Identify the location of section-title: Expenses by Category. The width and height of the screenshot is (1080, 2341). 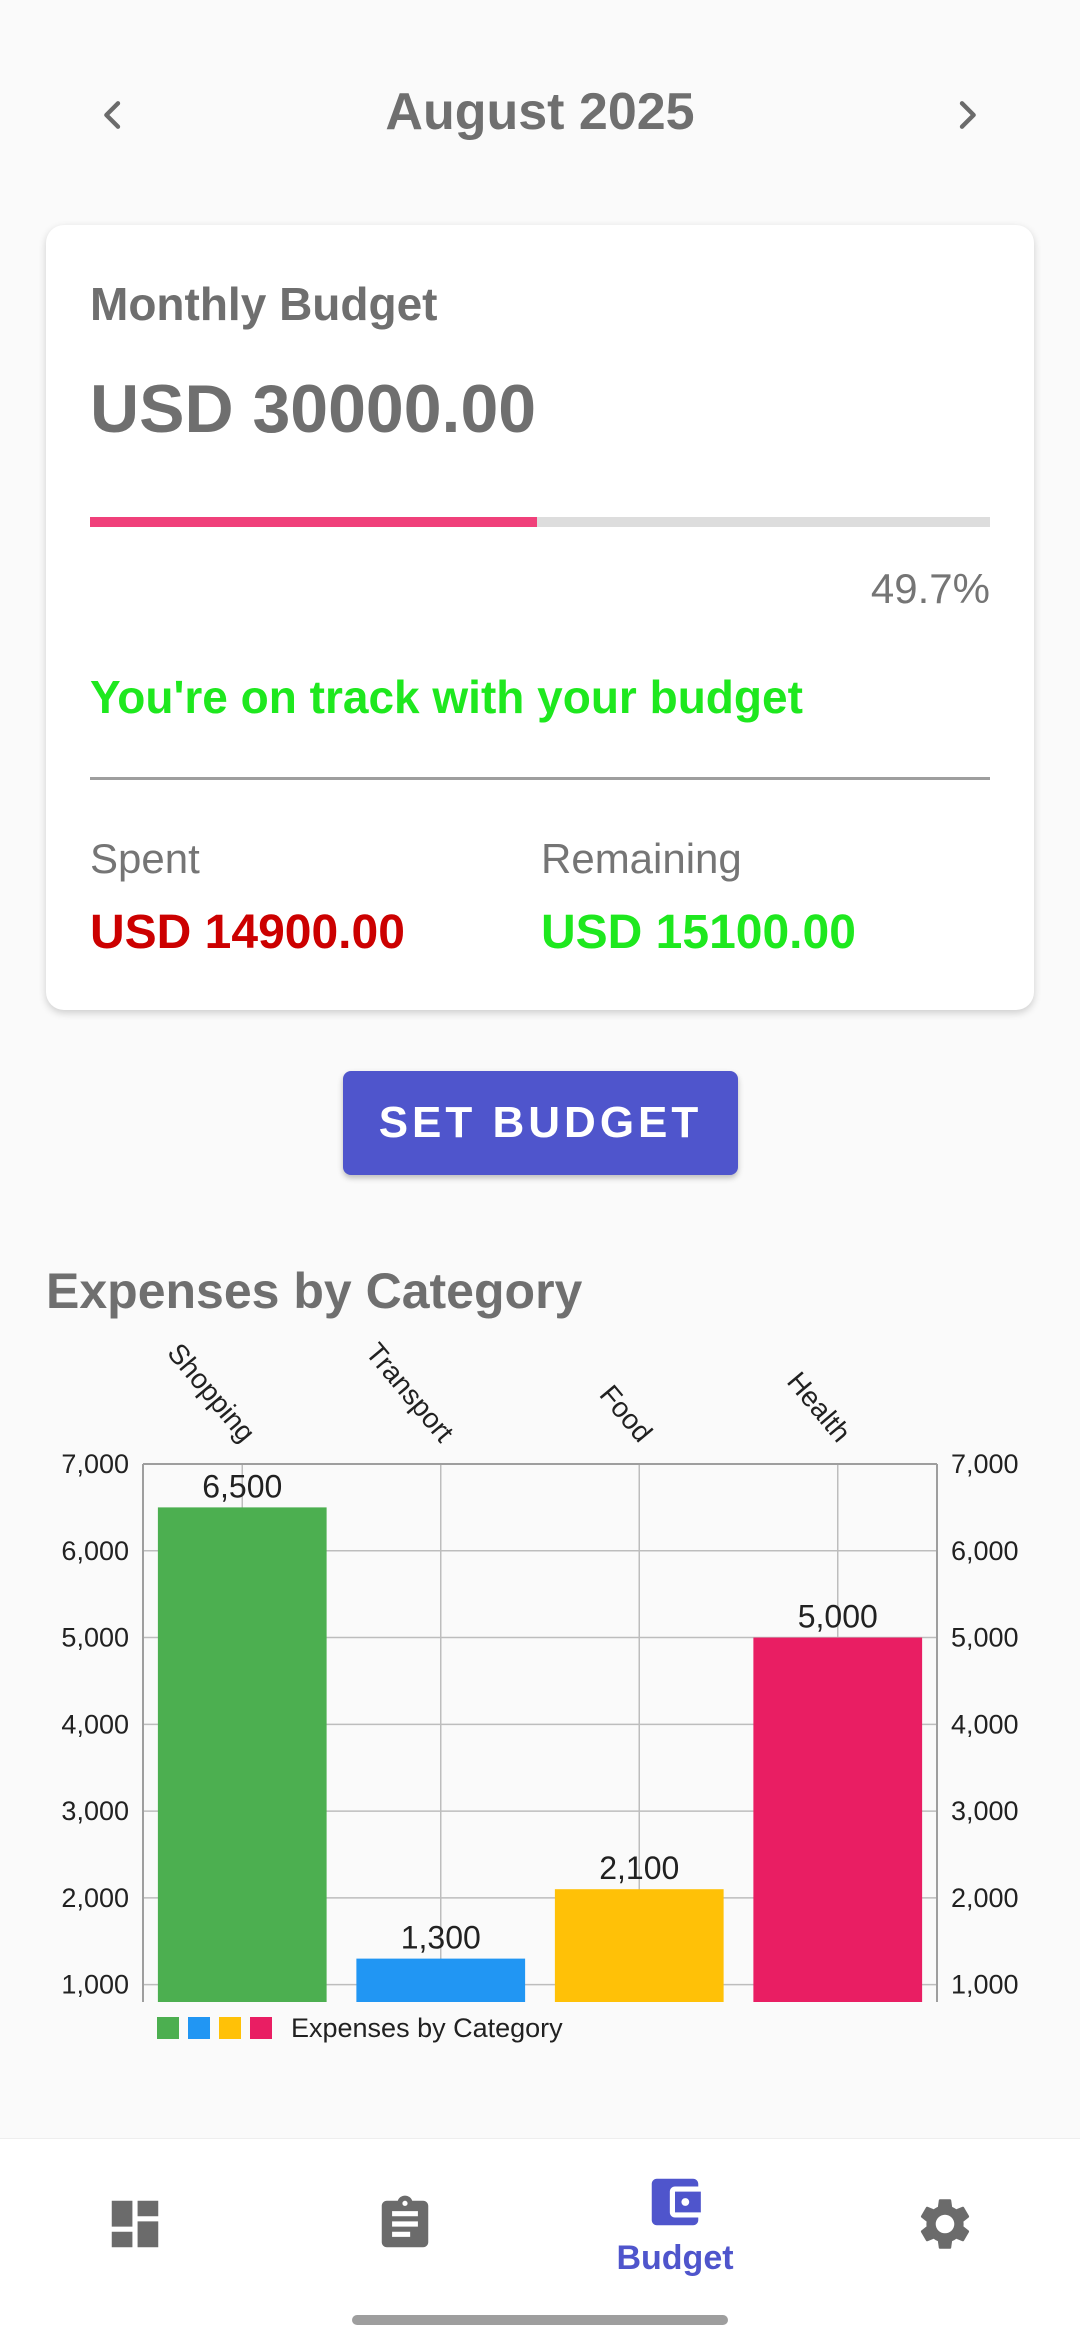
(314, 1291).